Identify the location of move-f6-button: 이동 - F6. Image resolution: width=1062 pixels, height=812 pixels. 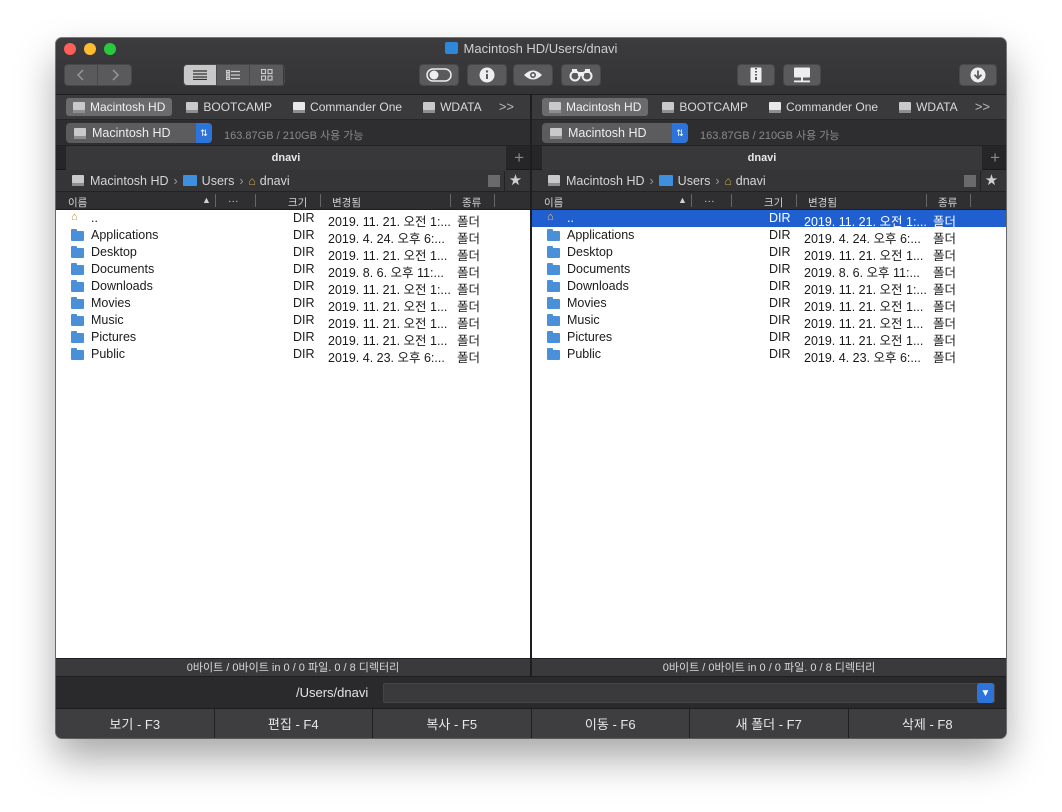
(611, 723).